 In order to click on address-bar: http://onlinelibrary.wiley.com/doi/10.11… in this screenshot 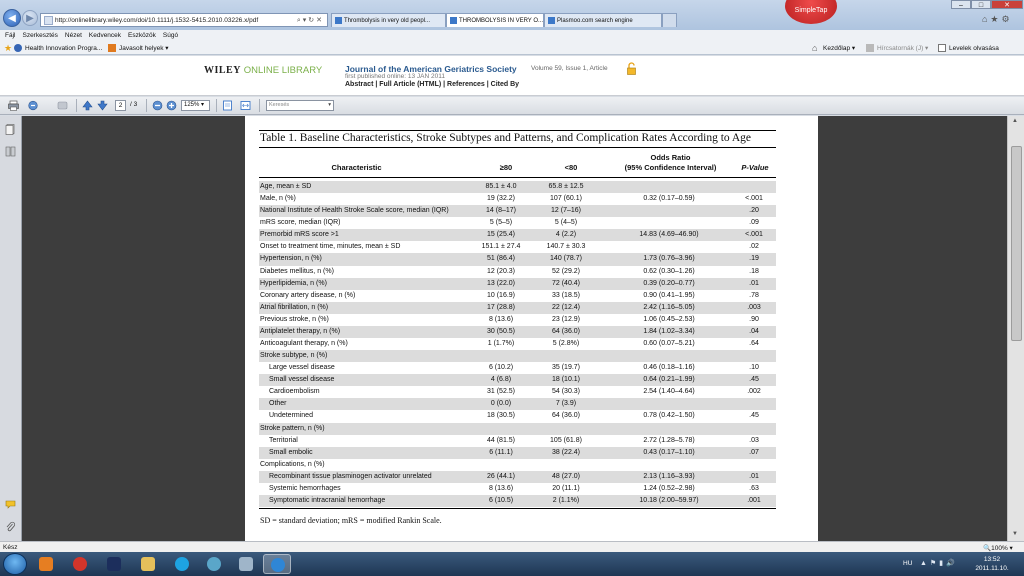, I will do `click(184, 20)`.